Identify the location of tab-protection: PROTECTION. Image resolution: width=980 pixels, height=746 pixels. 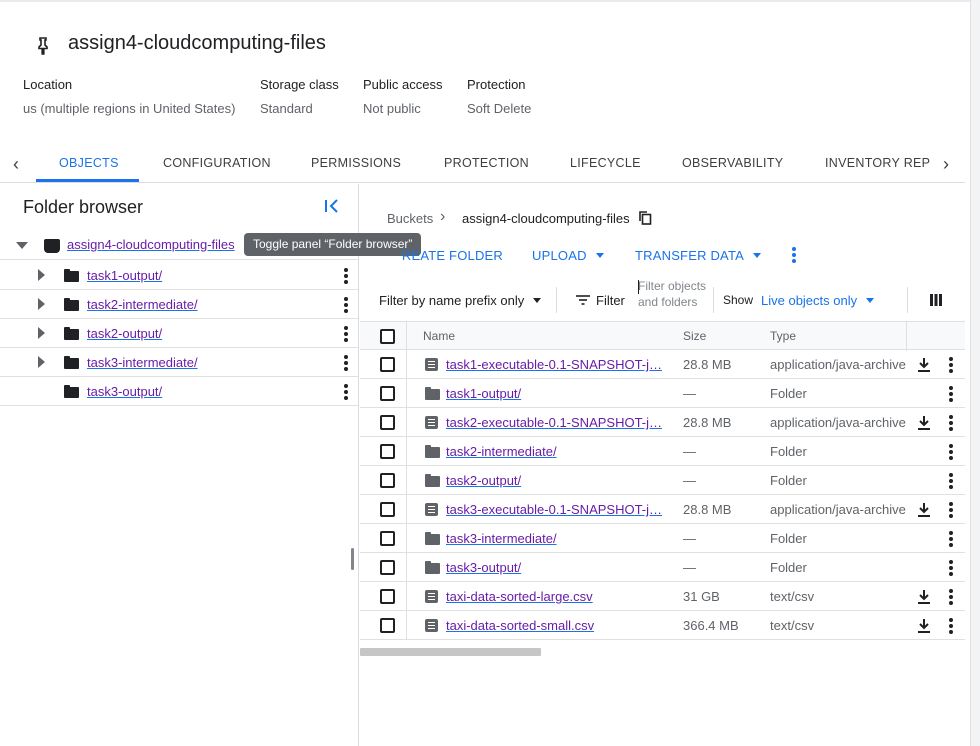
(486, 164).